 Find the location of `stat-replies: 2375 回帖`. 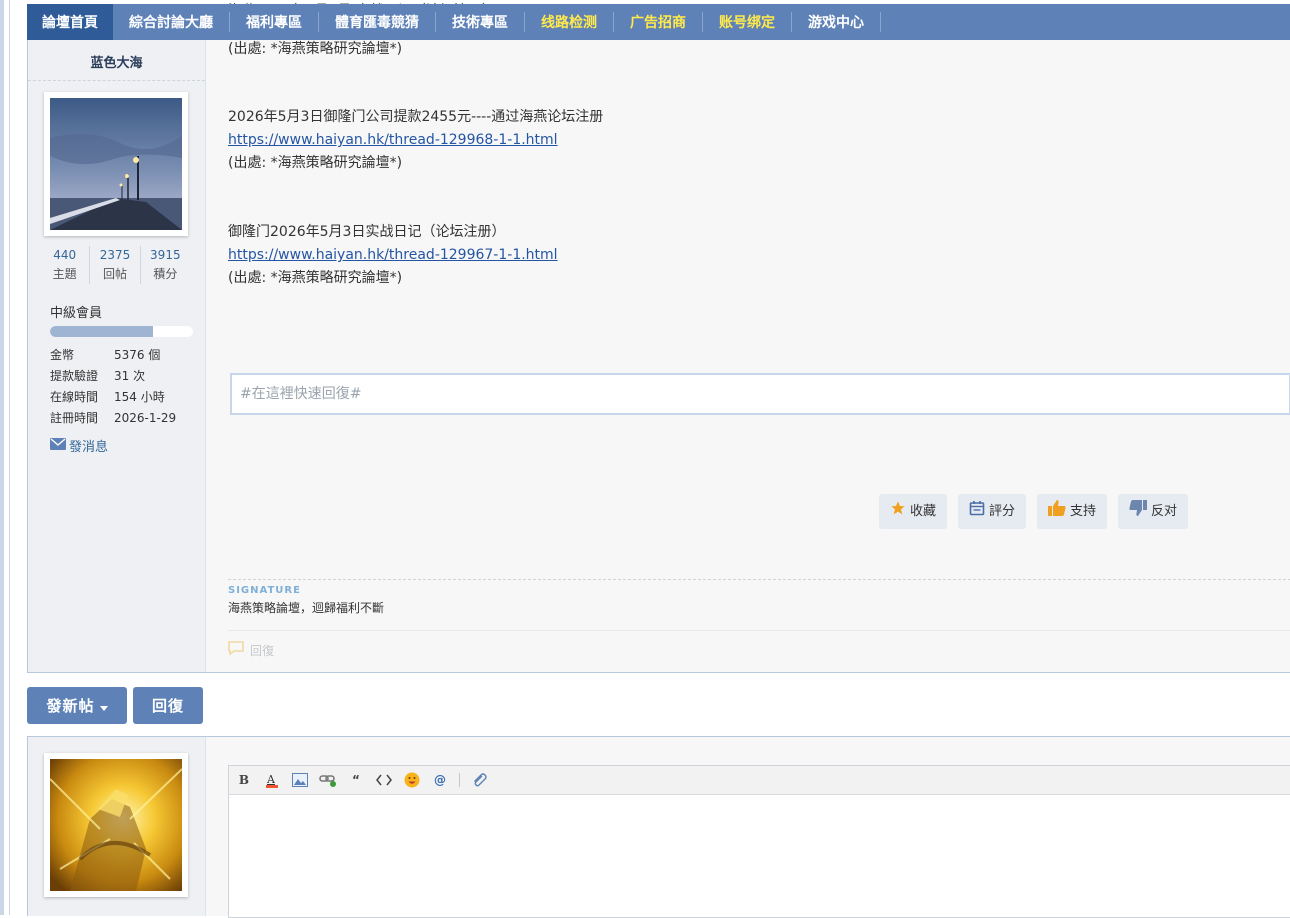

stat-replies: 2375 回帖 is located at coordinates (115, 265).